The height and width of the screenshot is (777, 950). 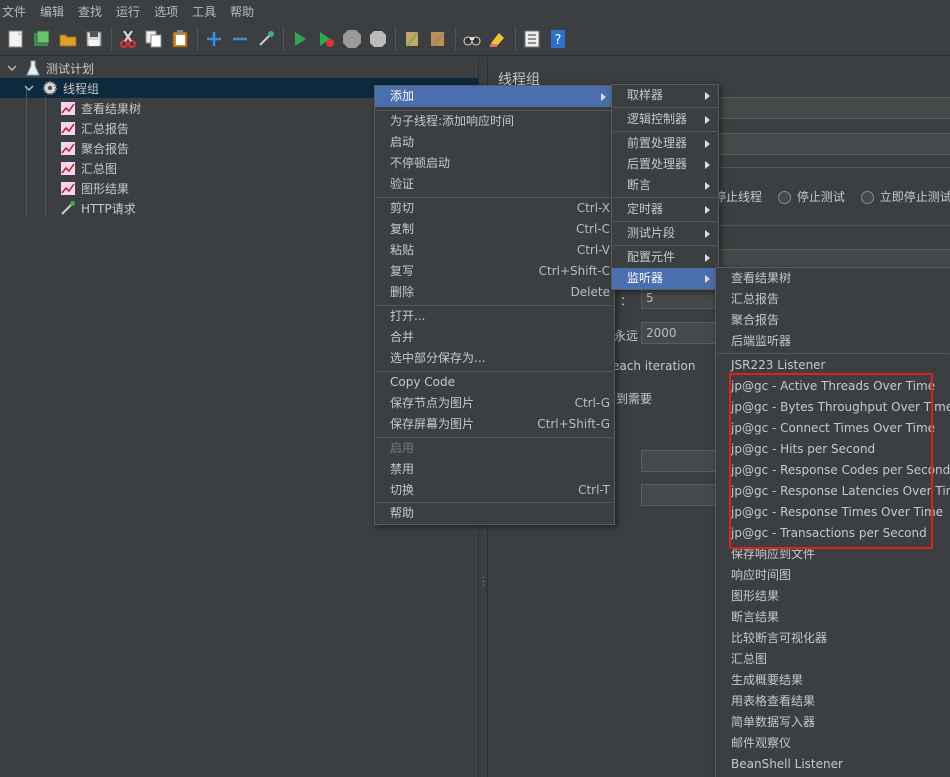 What do you see at coordinates (494, 490) in the screenshot?
I see `menu-item-toggle: 切换 Ctrl-T` at bounding box center [494, 490].